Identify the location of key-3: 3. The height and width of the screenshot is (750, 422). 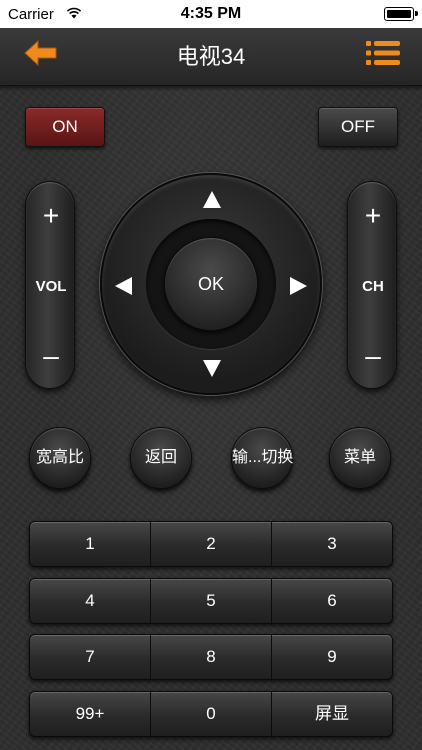
(332, 544).